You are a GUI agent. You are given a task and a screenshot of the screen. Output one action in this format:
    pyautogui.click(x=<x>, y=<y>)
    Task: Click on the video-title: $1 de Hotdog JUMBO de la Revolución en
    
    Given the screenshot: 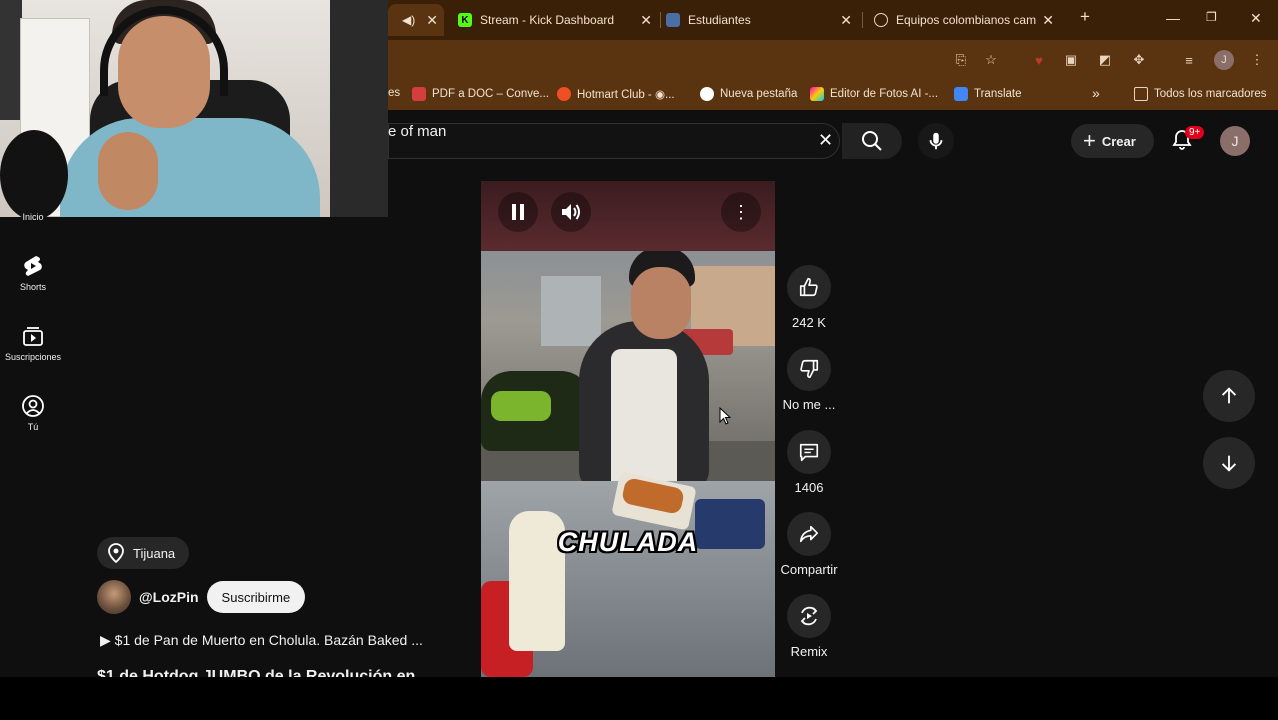 What is the action you would take?
    pyautogui.click(x=256, y=672)
    